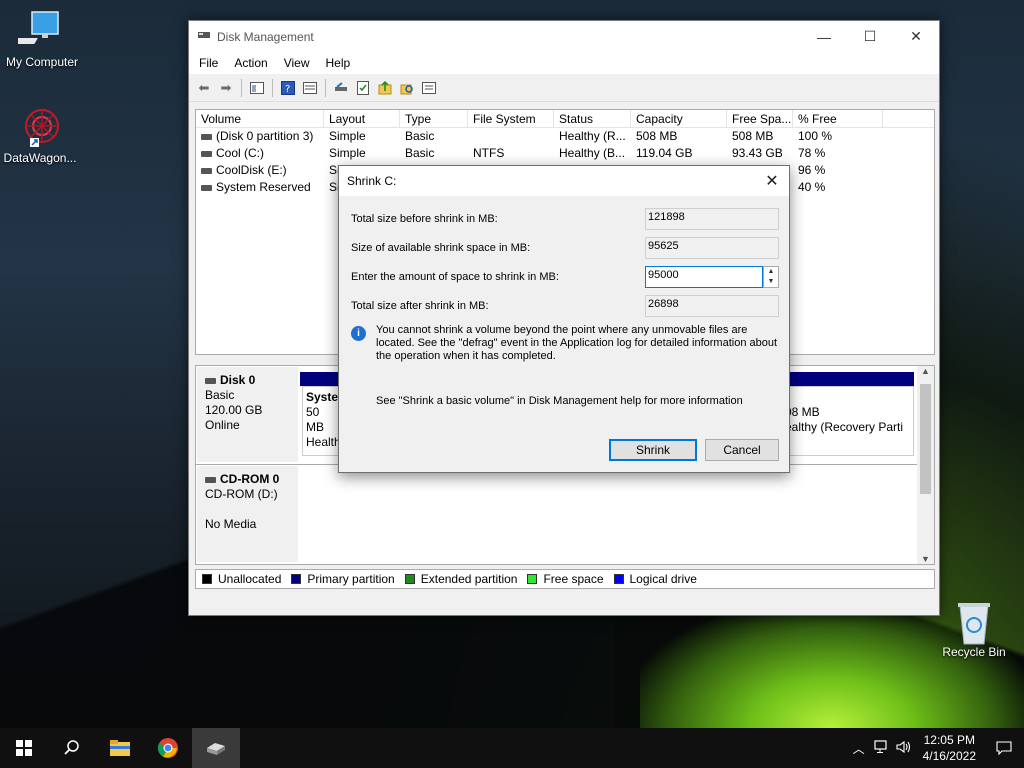 The height and width of the screenshot is (768, 1024). I want to click on list-view-icon, so click(429, 88).